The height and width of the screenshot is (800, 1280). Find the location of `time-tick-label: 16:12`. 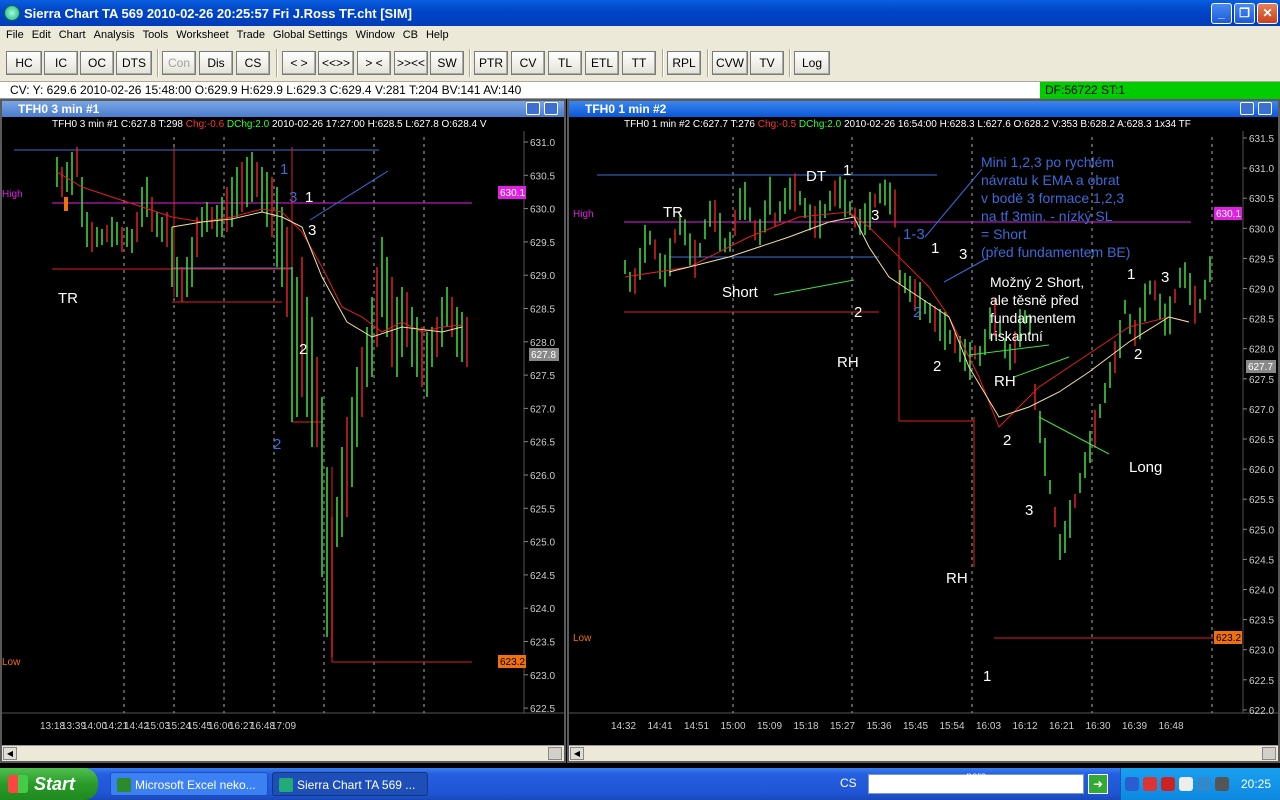

time-tick-label: 16:12 is located at coordinates (1025, 726).